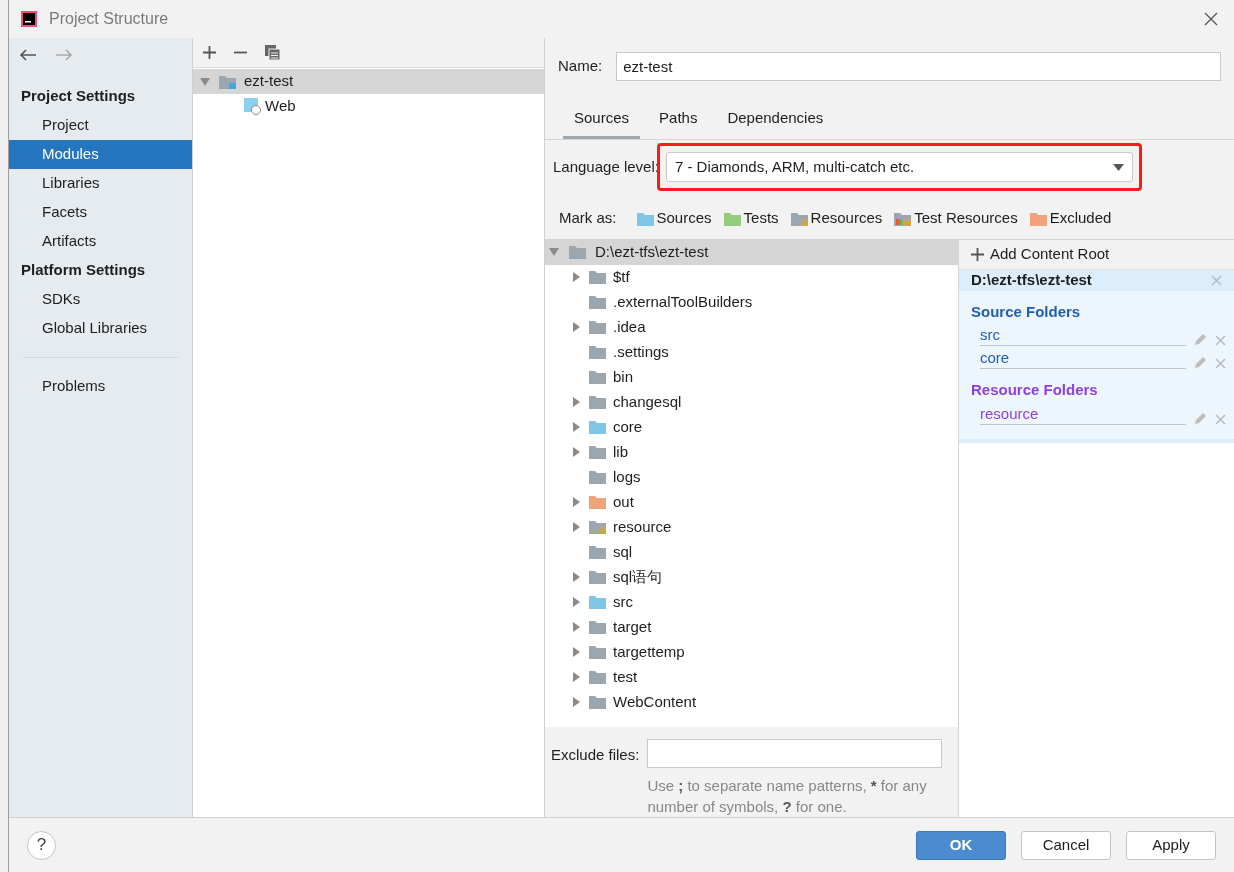  What do you see at coordinates (751, 277) in the screenshot?
I see `tree-row: $tf` at bounding box center [751, 277].